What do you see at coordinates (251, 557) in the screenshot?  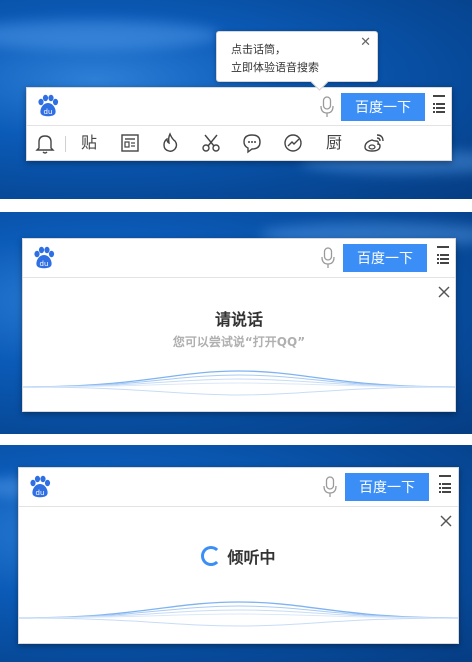 I see `listening-text: 倾听中` at bounding box center [251, 557].